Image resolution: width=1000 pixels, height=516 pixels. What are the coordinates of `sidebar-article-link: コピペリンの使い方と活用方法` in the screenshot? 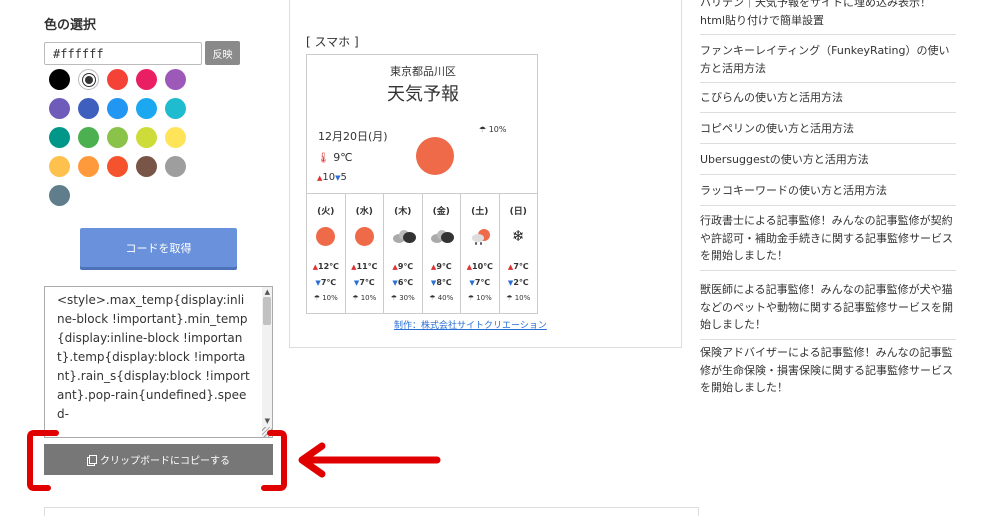 It's located at (828, 132).